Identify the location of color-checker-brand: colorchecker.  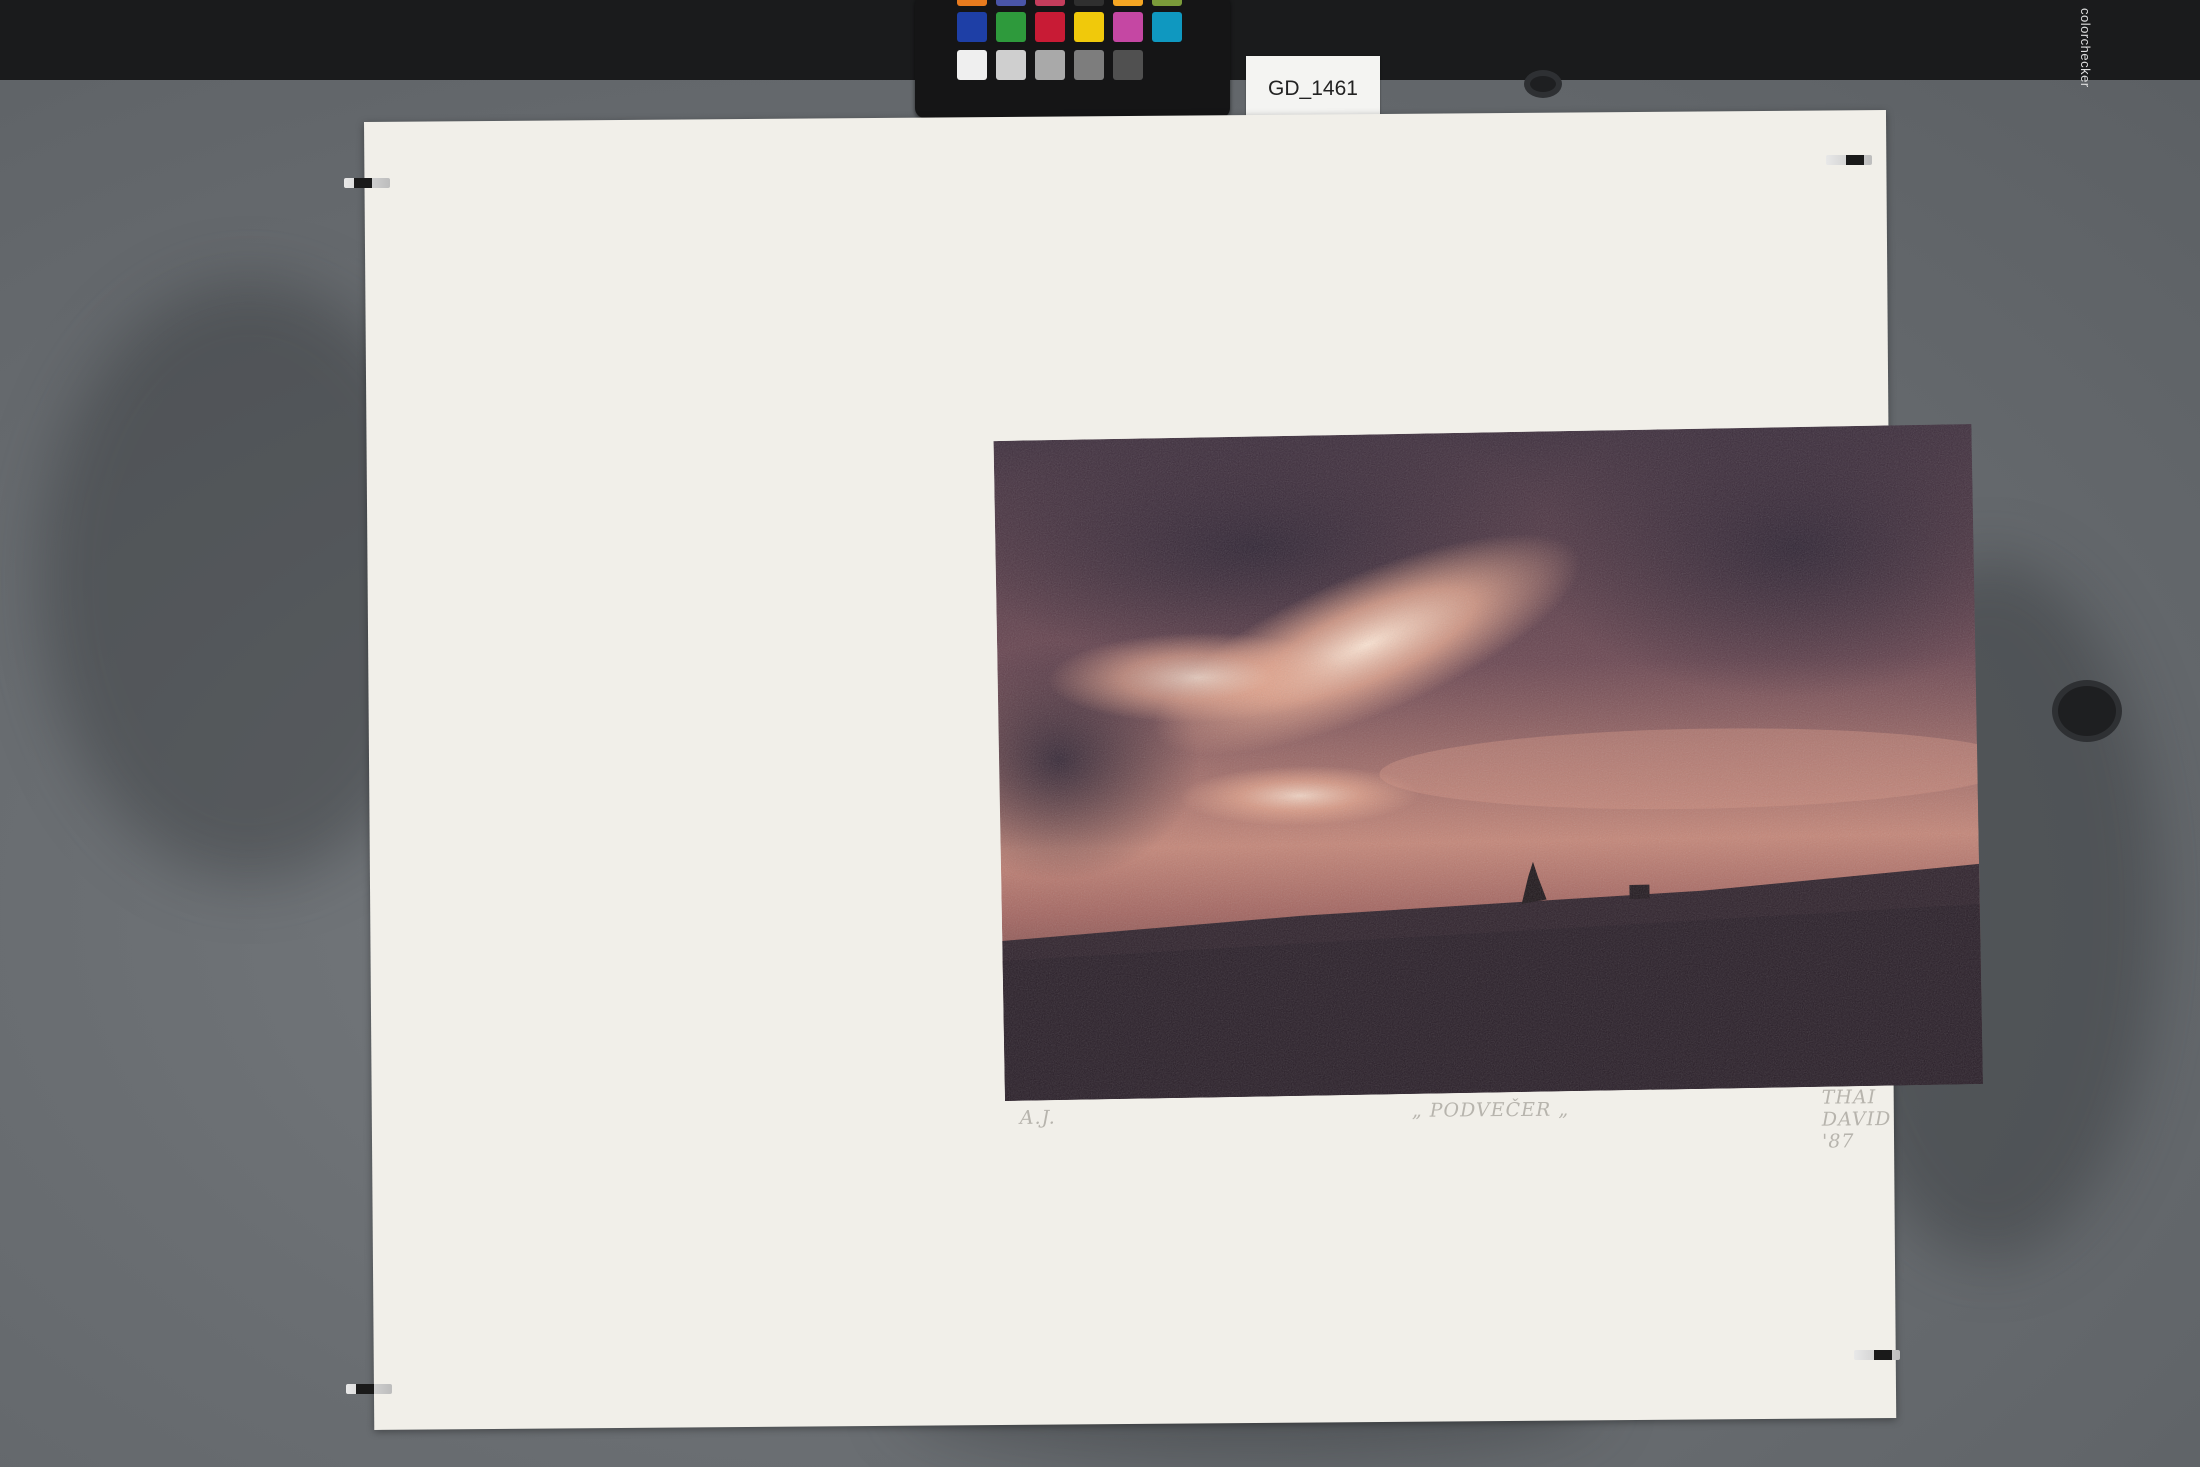
(2085, 48).